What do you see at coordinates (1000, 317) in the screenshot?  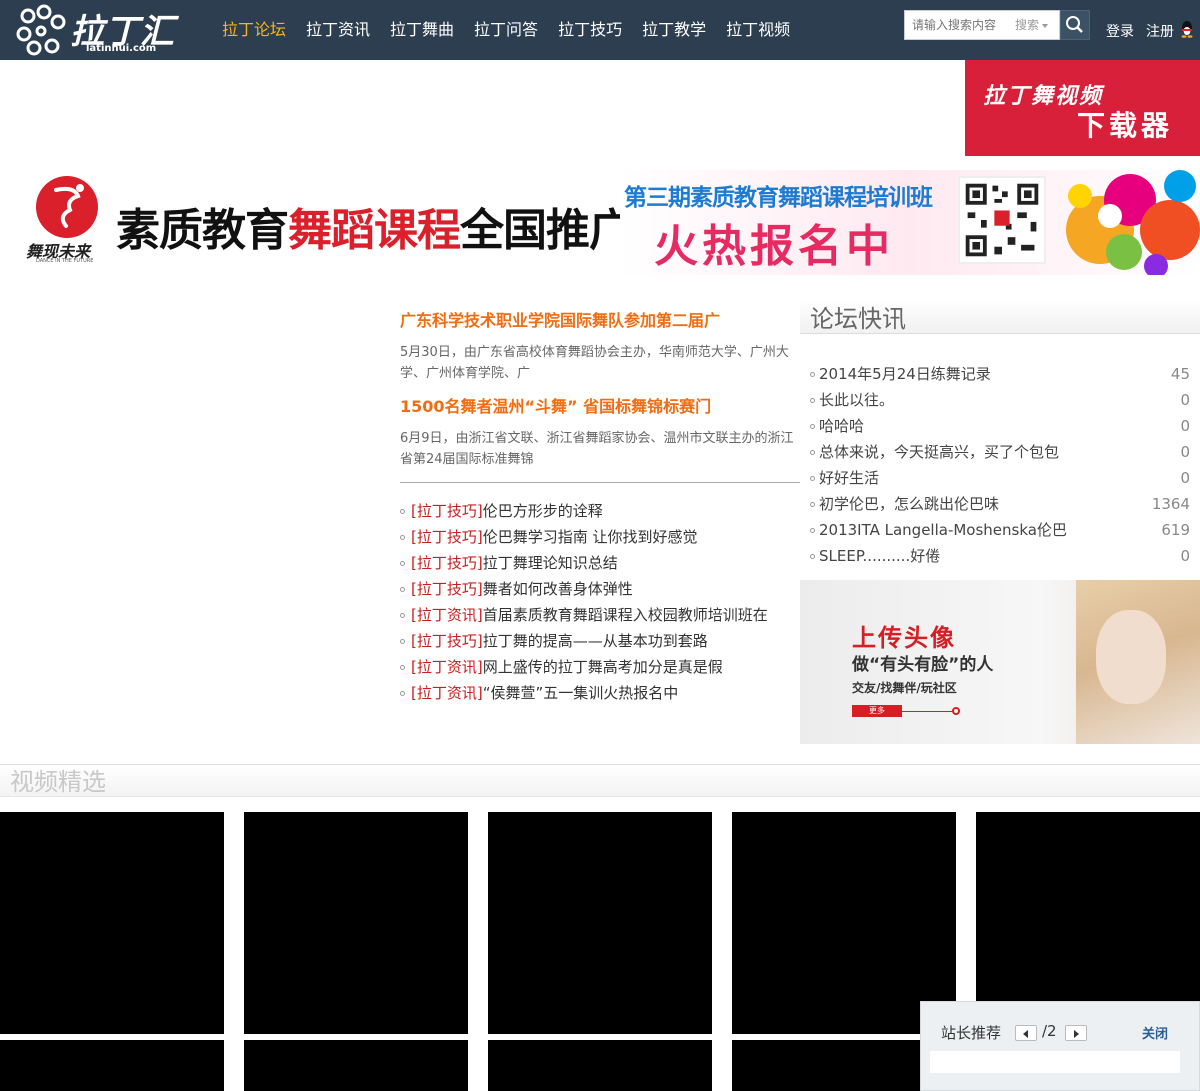 I see `section-title: 论坛快讯` at bounding box center [1000, 317].